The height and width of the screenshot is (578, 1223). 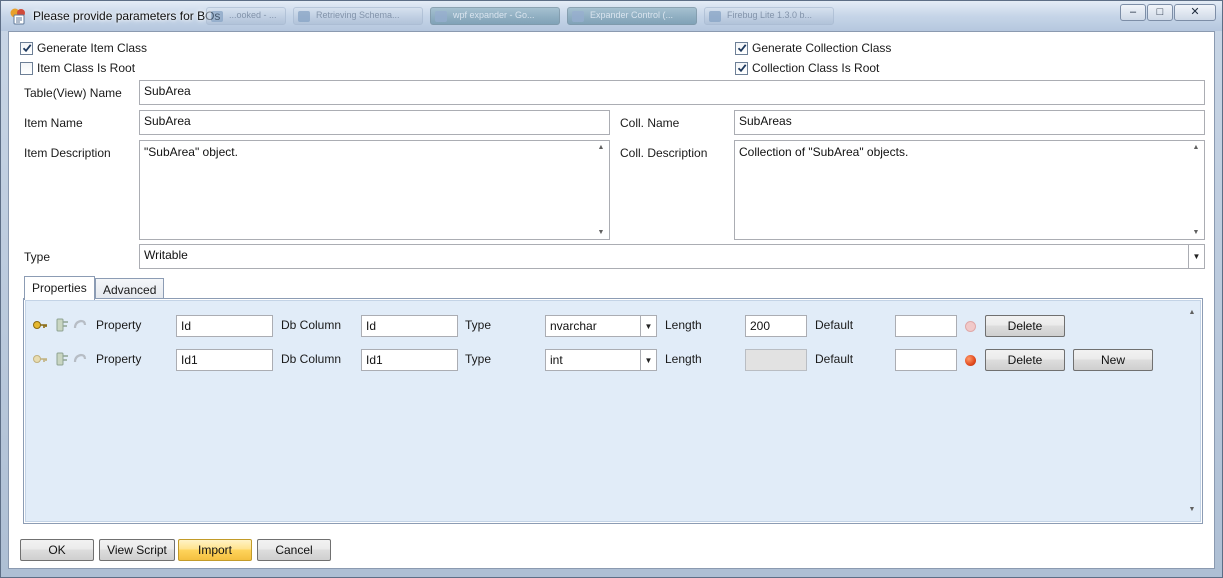 I want to click on app-icon, so click(x=17, y=16).